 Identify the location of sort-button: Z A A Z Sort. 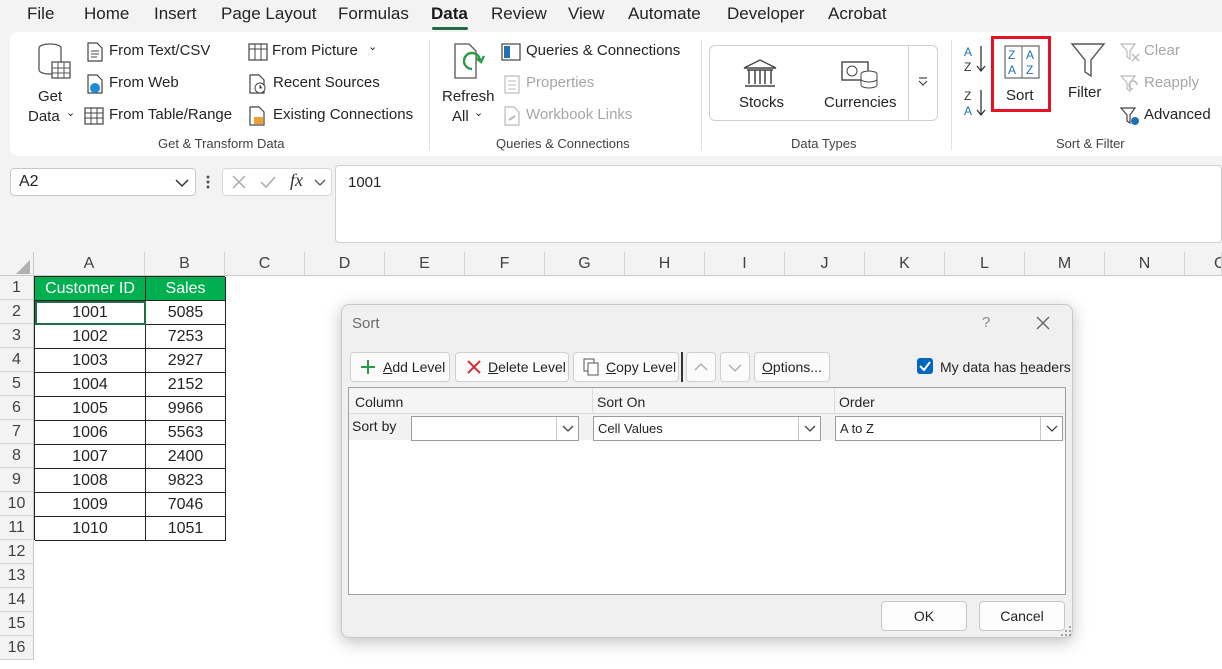
(1021, 74).